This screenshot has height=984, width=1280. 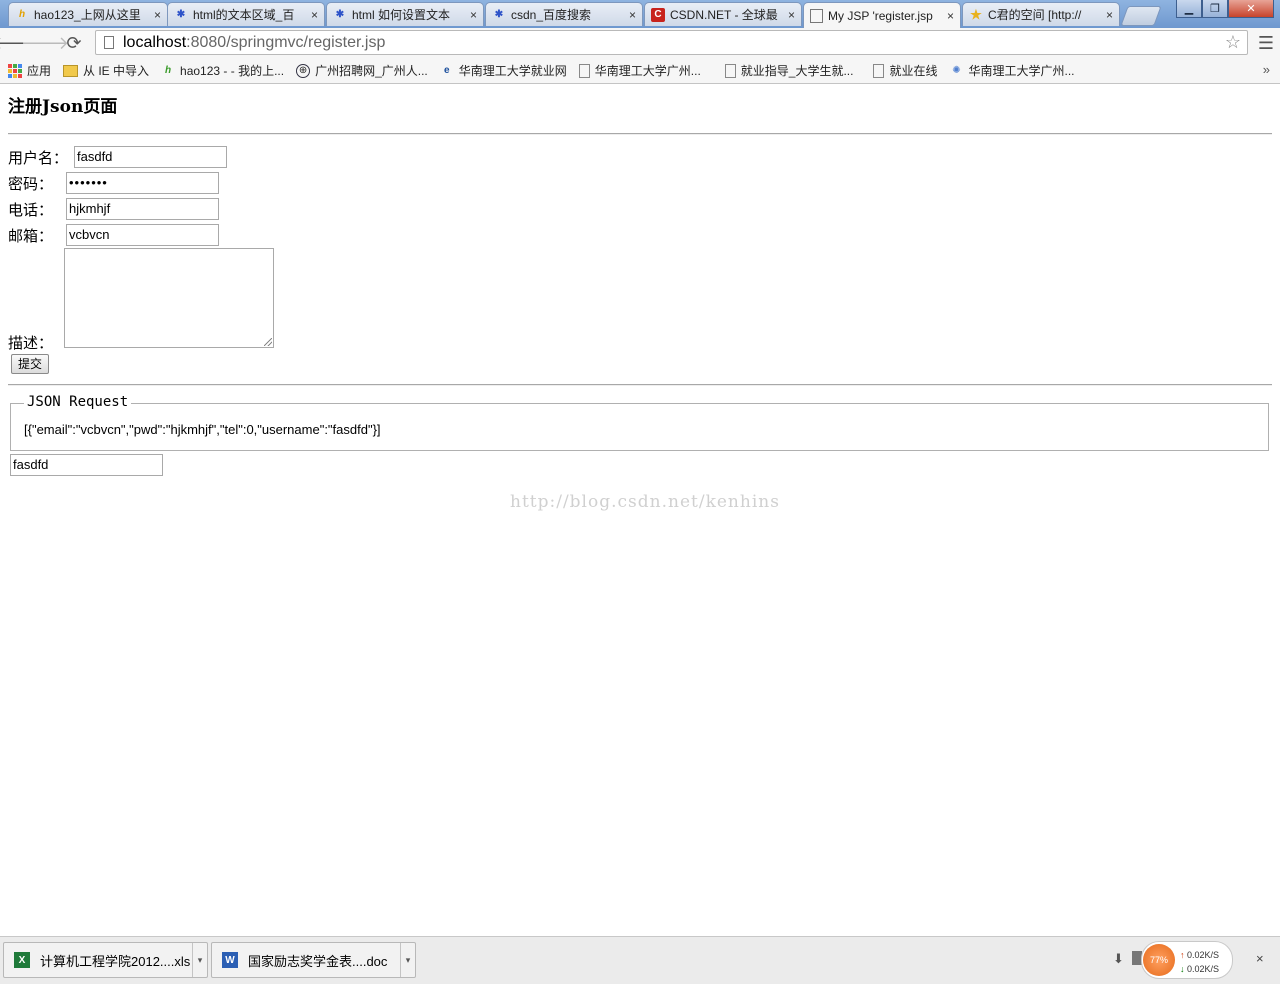 What do you see at coordinates (976, 14) in the screenshot?
I see `star-icon: ★` at bounding box center [976, 14].